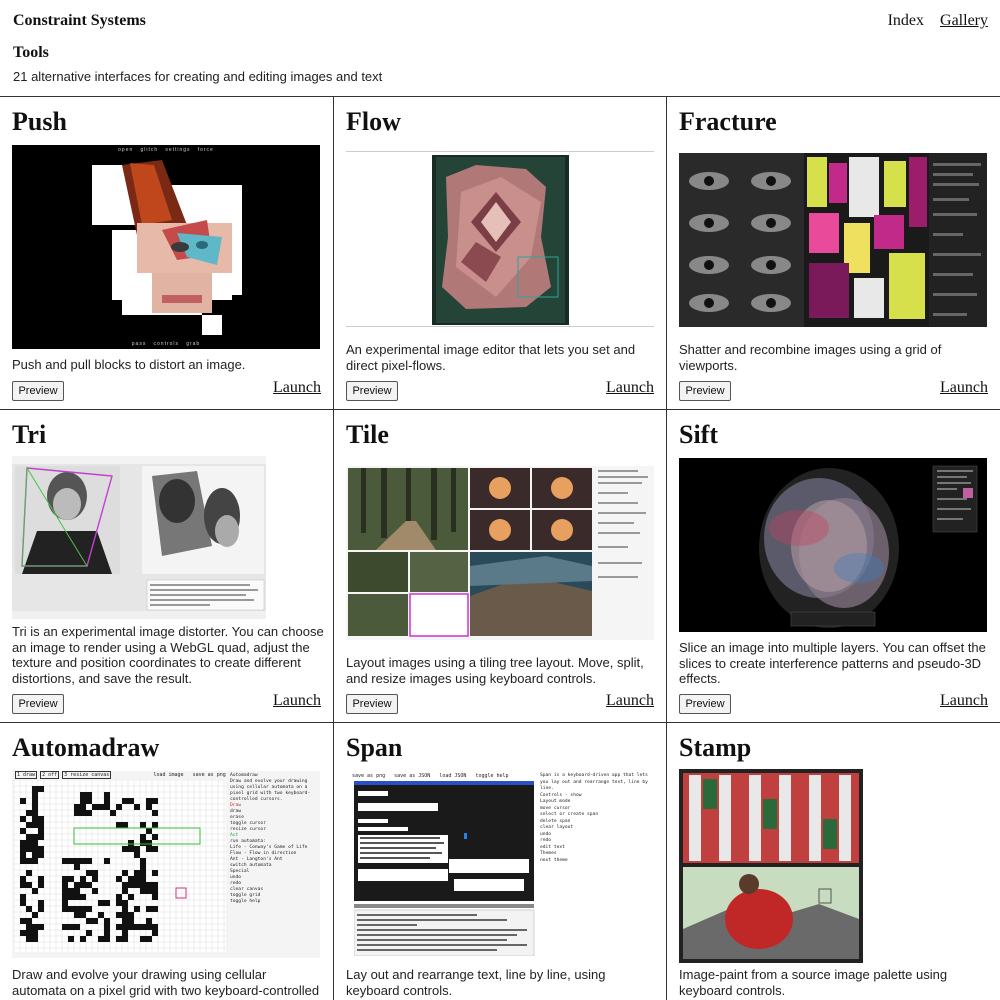 This screenshot has width=1000, height=1000. I want to click on section-title: Tools, so click(31, 52).